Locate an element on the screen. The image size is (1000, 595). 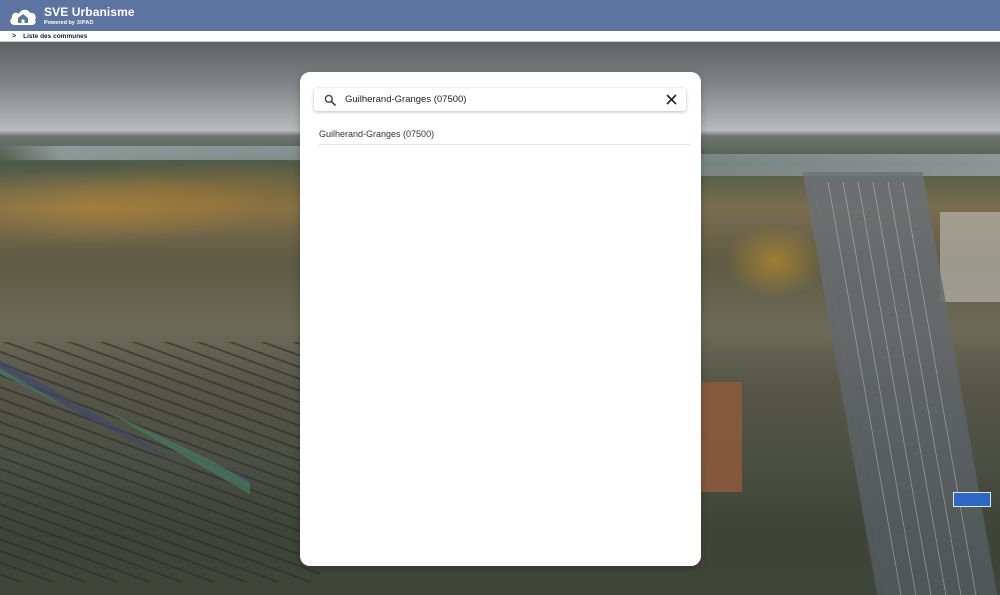
bg-building is located at coordinates (721, 437).